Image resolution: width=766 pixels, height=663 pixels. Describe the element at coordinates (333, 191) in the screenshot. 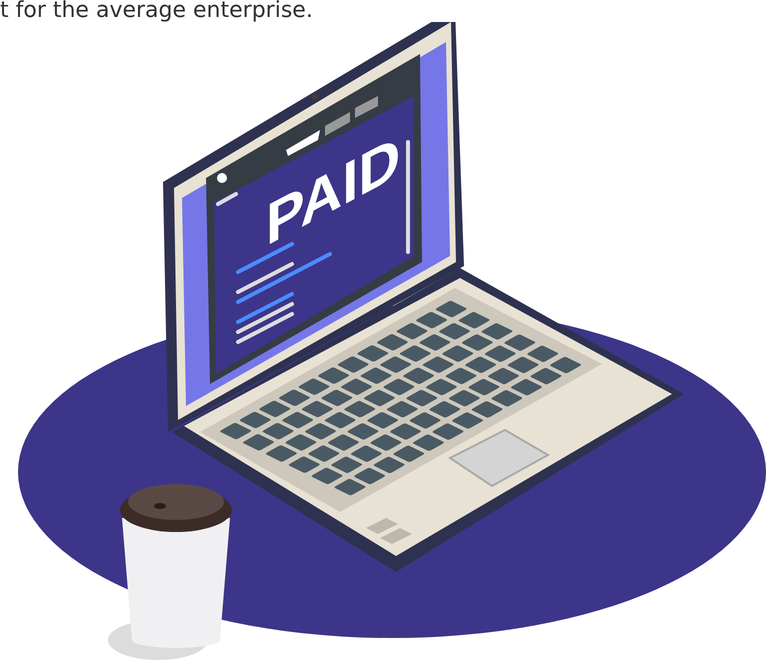

I see `screen-text: PAID` at that location.